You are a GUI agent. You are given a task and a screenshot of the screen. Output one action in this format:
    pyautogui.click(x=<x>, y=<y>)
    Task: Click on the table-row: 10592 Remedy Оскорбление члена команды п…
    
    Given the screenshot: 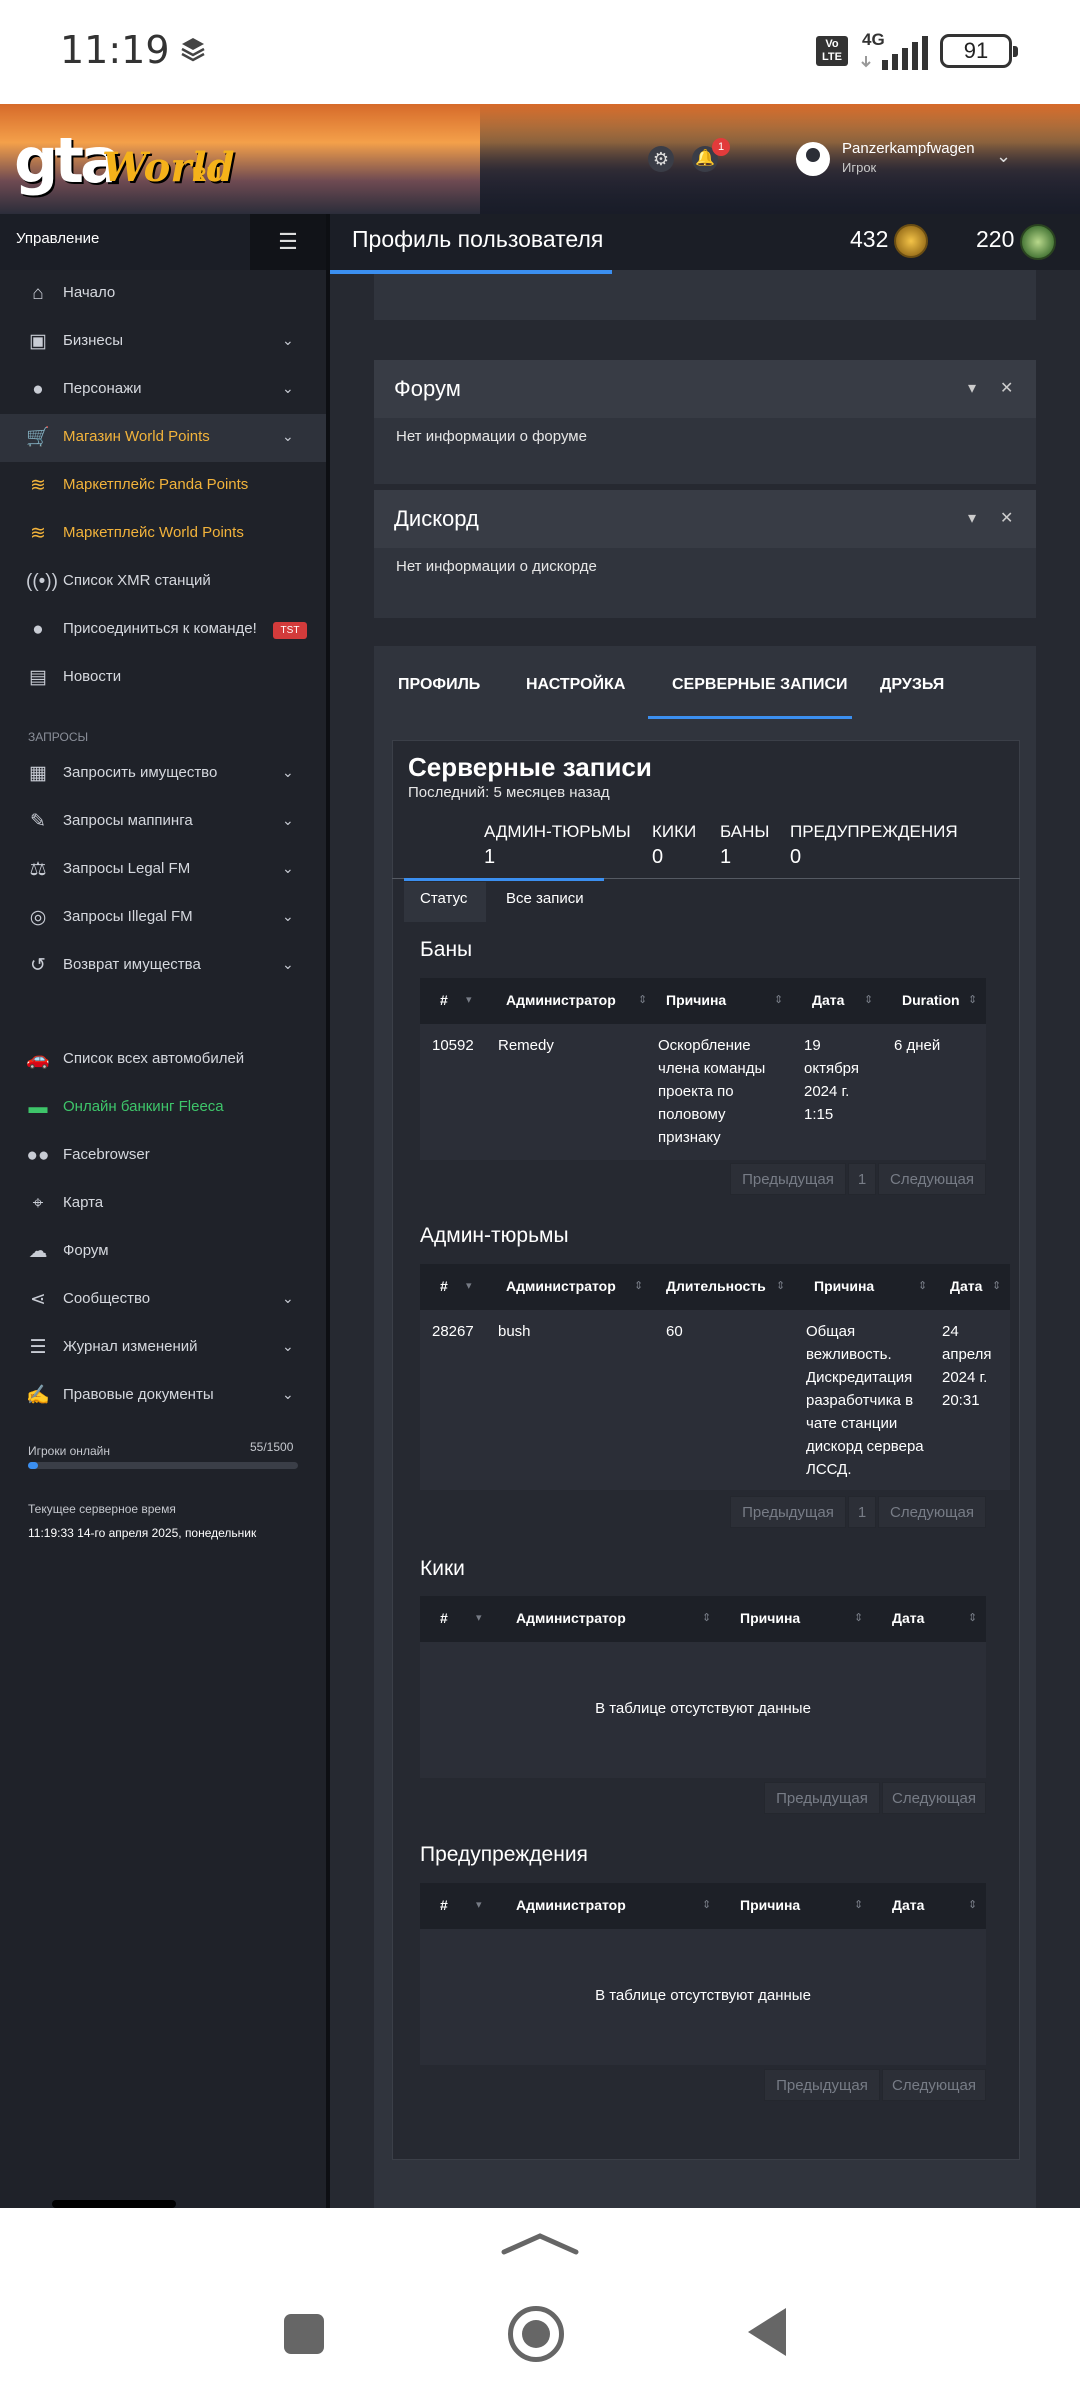 What is the action you would take?
    pyautogui.click(x=703, y=1092)
    